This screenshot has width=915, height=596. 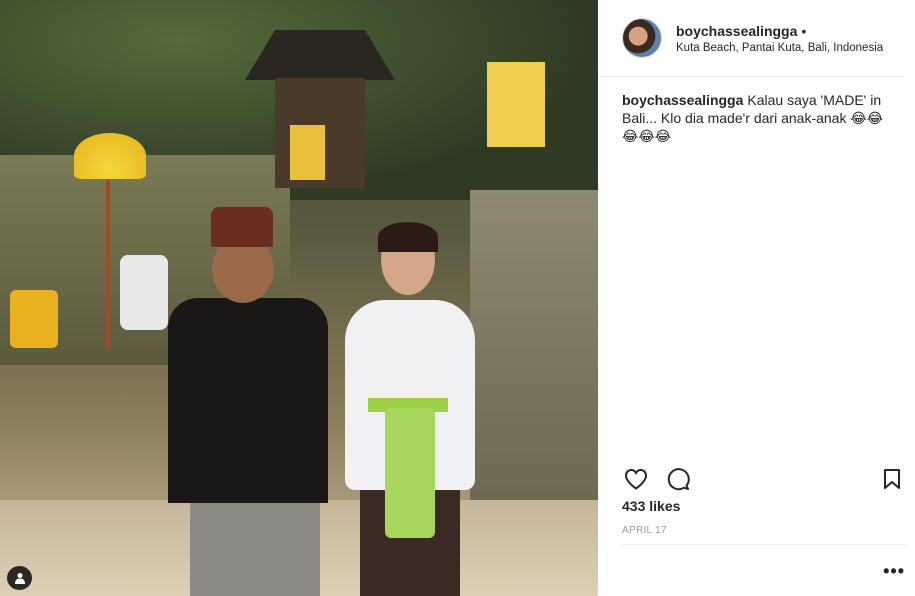 I want to click on post-date: APRIL 17, so click(x=644, y=530).